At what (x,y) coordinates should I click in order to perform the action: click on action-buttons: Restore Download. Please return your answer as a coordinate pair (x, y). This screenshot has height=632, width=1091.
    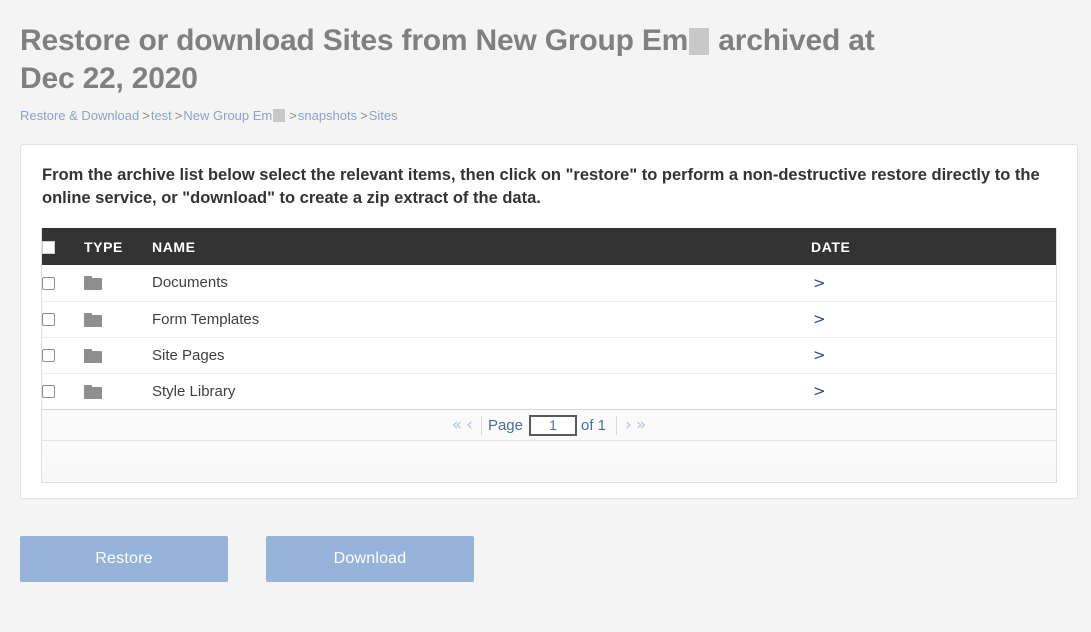
    Looking at the image, I should click on (555, 559).